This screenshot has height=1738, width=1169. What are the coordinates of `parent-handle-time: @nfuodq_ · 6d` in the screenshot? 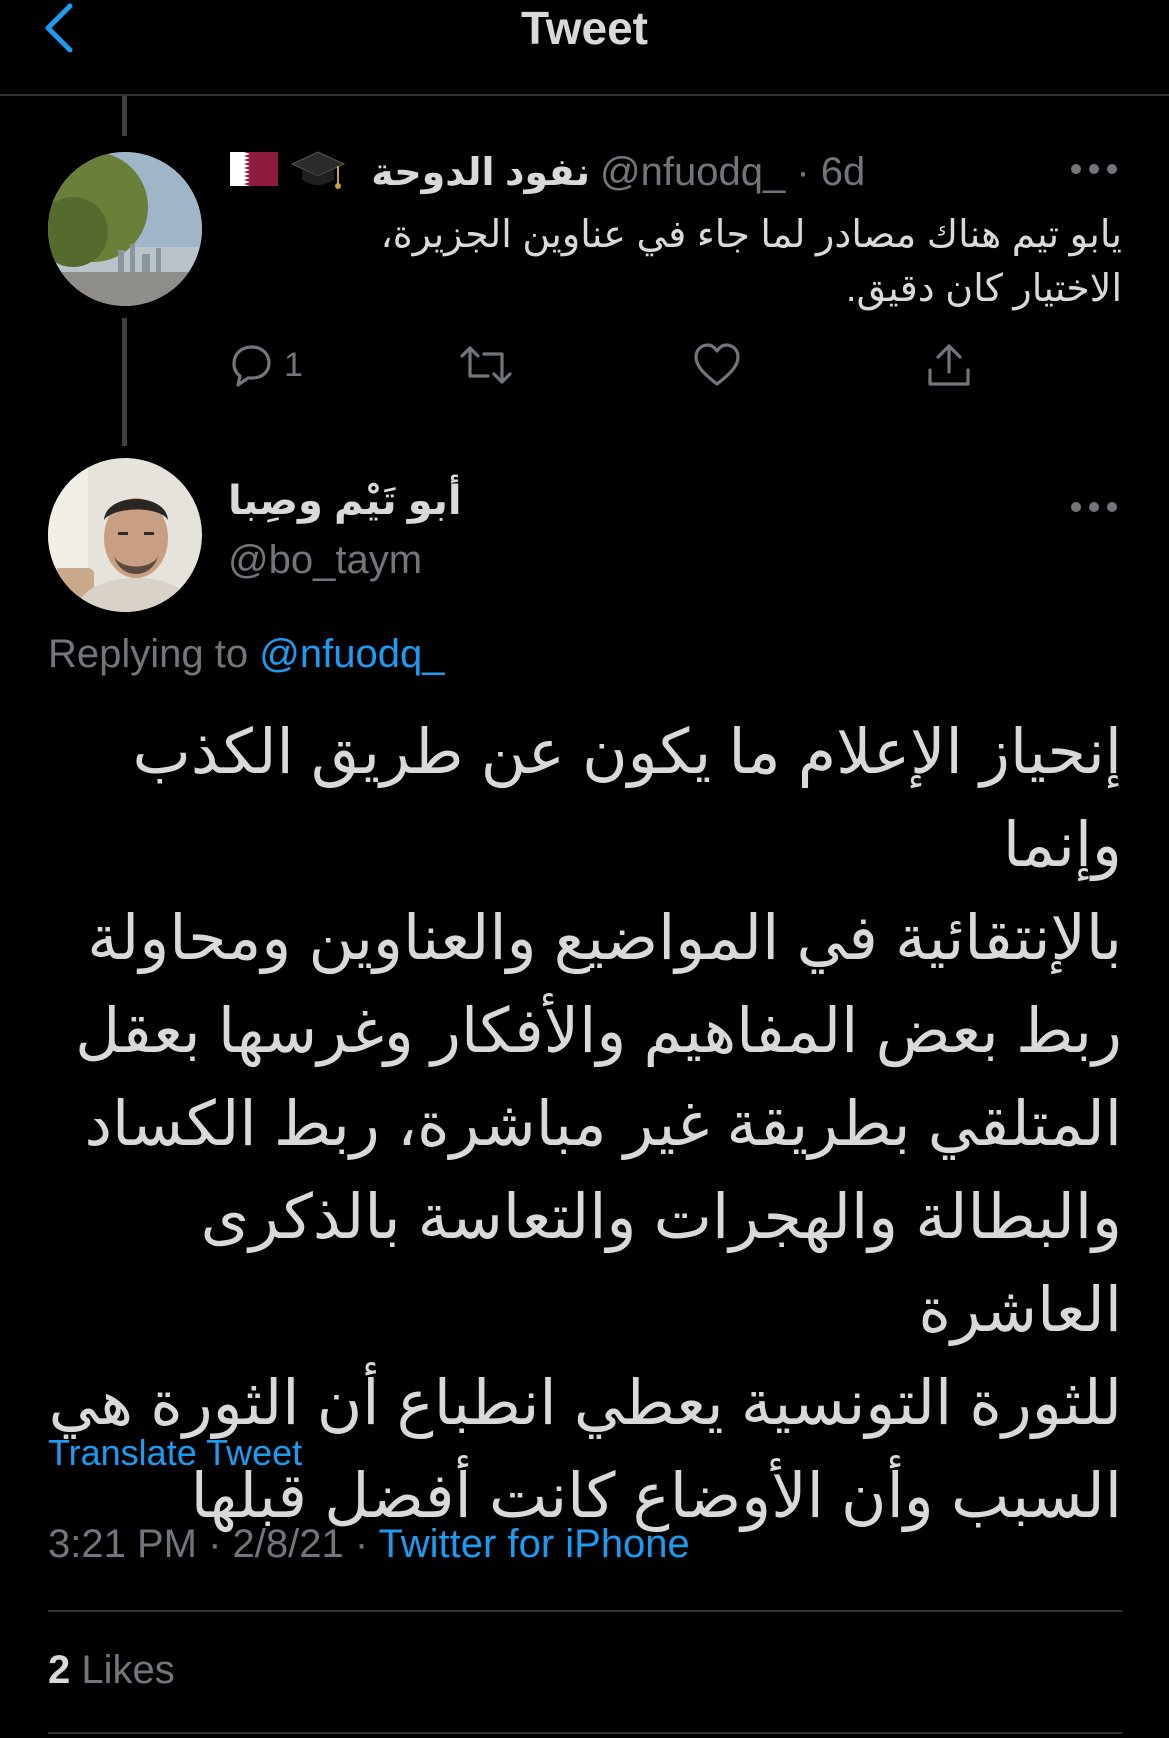 It's located at (732, 172).